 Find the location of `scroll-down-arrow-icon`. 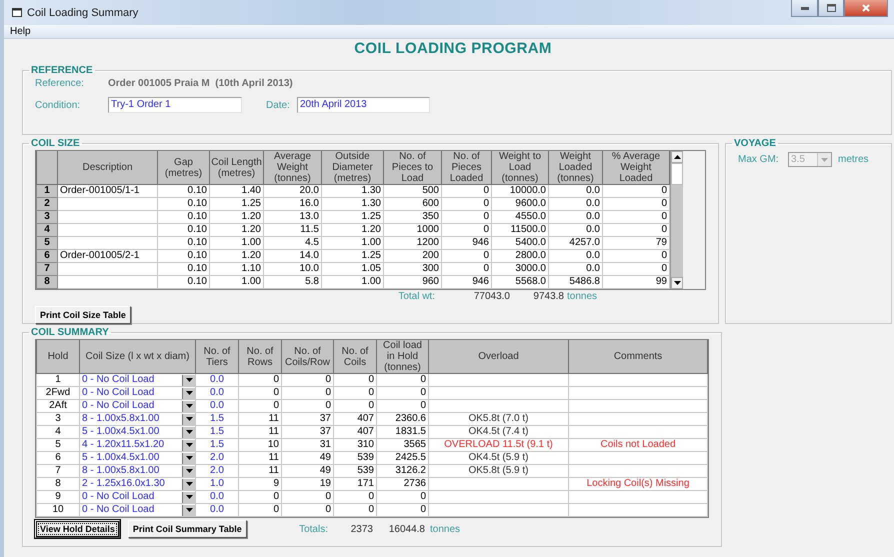

scroll-down-arrow-icon is located at coordinates (677, 283).